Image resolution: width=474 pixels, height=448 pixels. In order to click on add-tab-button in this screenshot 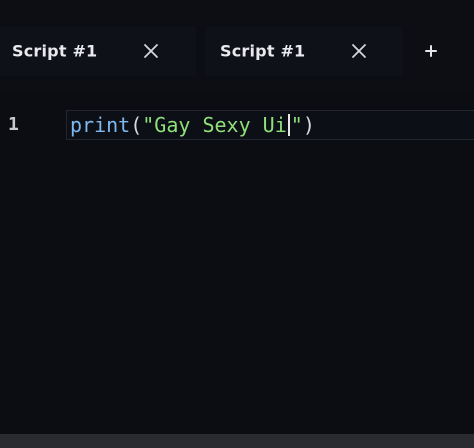, I will do `click(431, 51)`.